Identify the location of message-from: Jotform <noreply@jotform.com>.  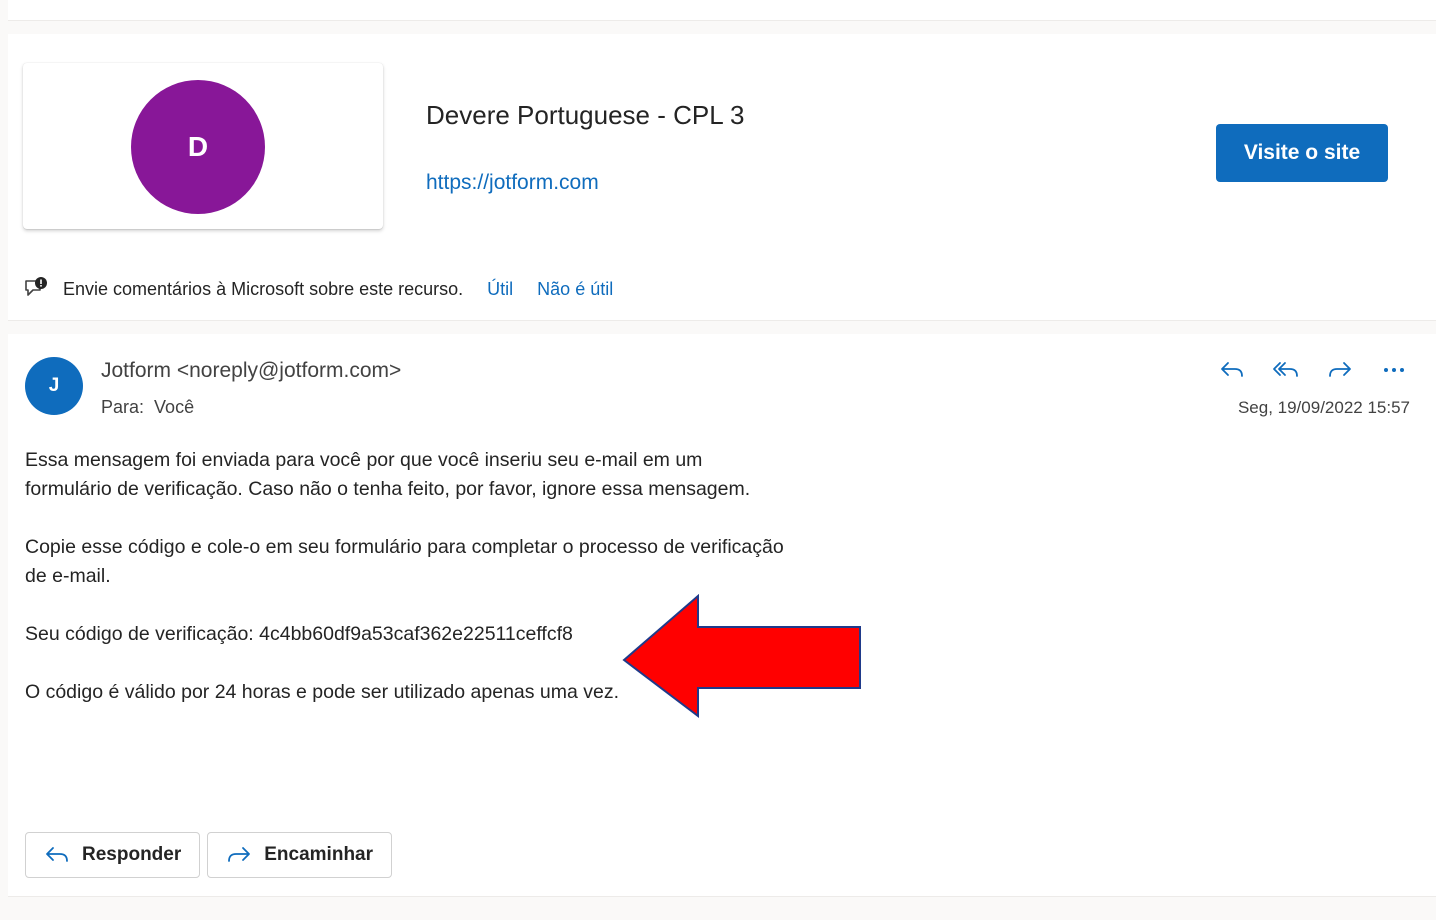
(251, 371).